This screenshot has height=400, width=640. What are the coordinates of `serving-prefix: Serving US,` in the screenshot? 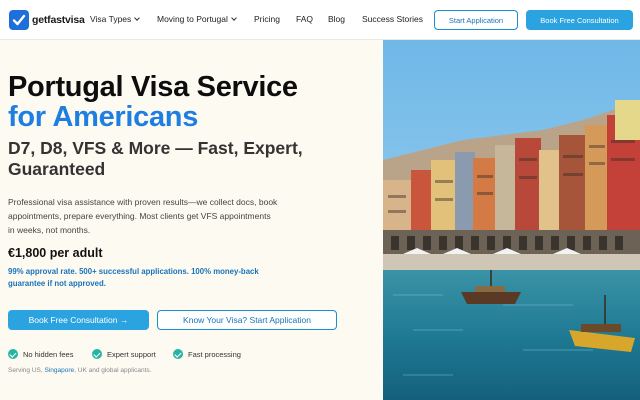 It's located at (26, 370).